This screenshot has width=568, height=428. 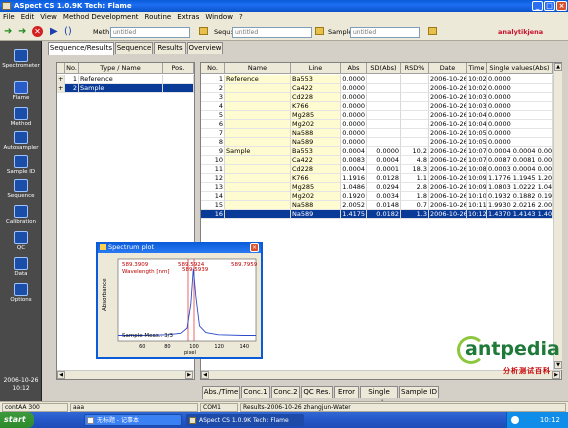 What do you see at coordinates (205, 48) in the screenshot?
I see `tab-overview: Overview` at bounding box center [205, 48].